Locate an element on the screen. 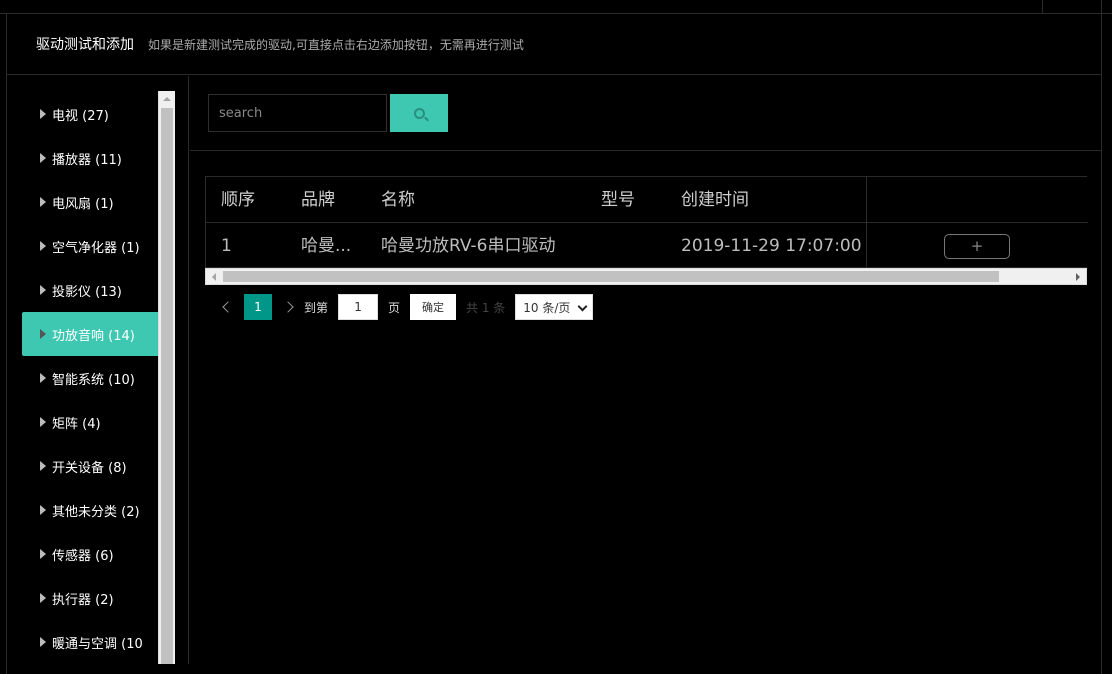 The height and width of the screenshot is (674, 1112). sidebar-item: 开关设备 (8) is located at coordinates (90, 466).